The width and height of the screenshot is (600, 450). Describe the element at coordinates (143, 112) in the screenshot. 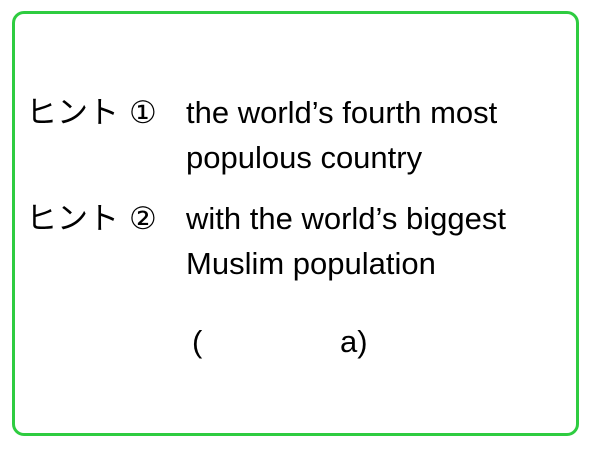

I see `hint-1-number: ①` at that location.